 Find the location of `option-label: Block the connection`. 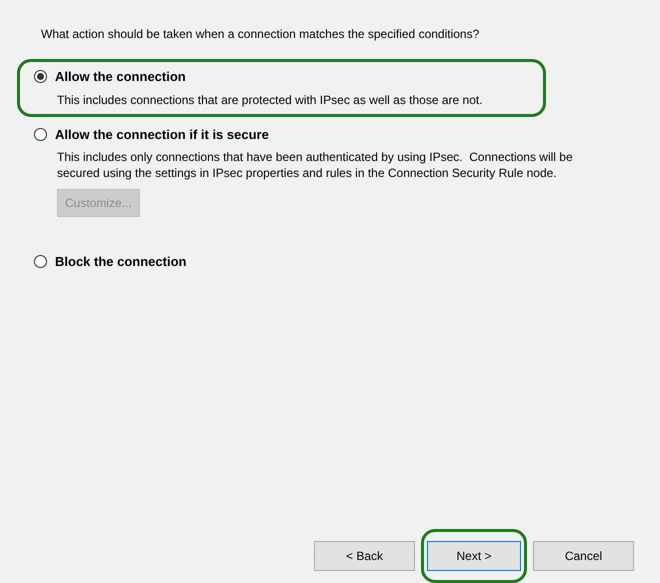

option-label: Block the connection is located at coordinates (120, 262).